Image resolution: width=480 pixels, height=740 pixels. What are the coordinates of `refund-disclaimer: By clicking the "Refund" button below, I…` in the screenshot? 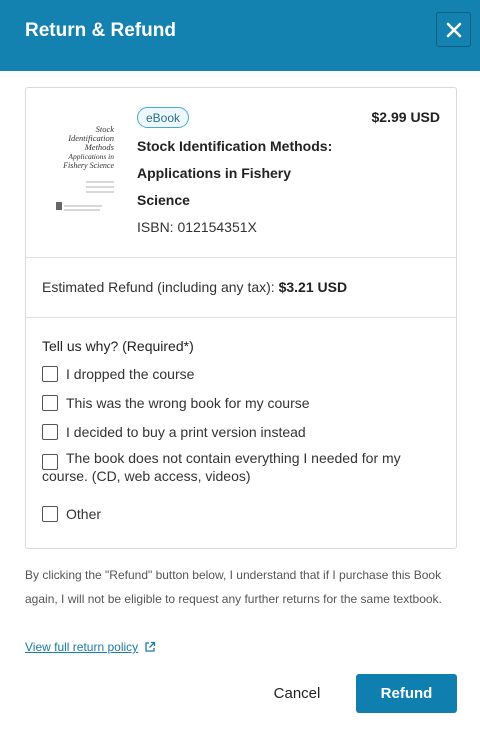 It's located at (233, 587).